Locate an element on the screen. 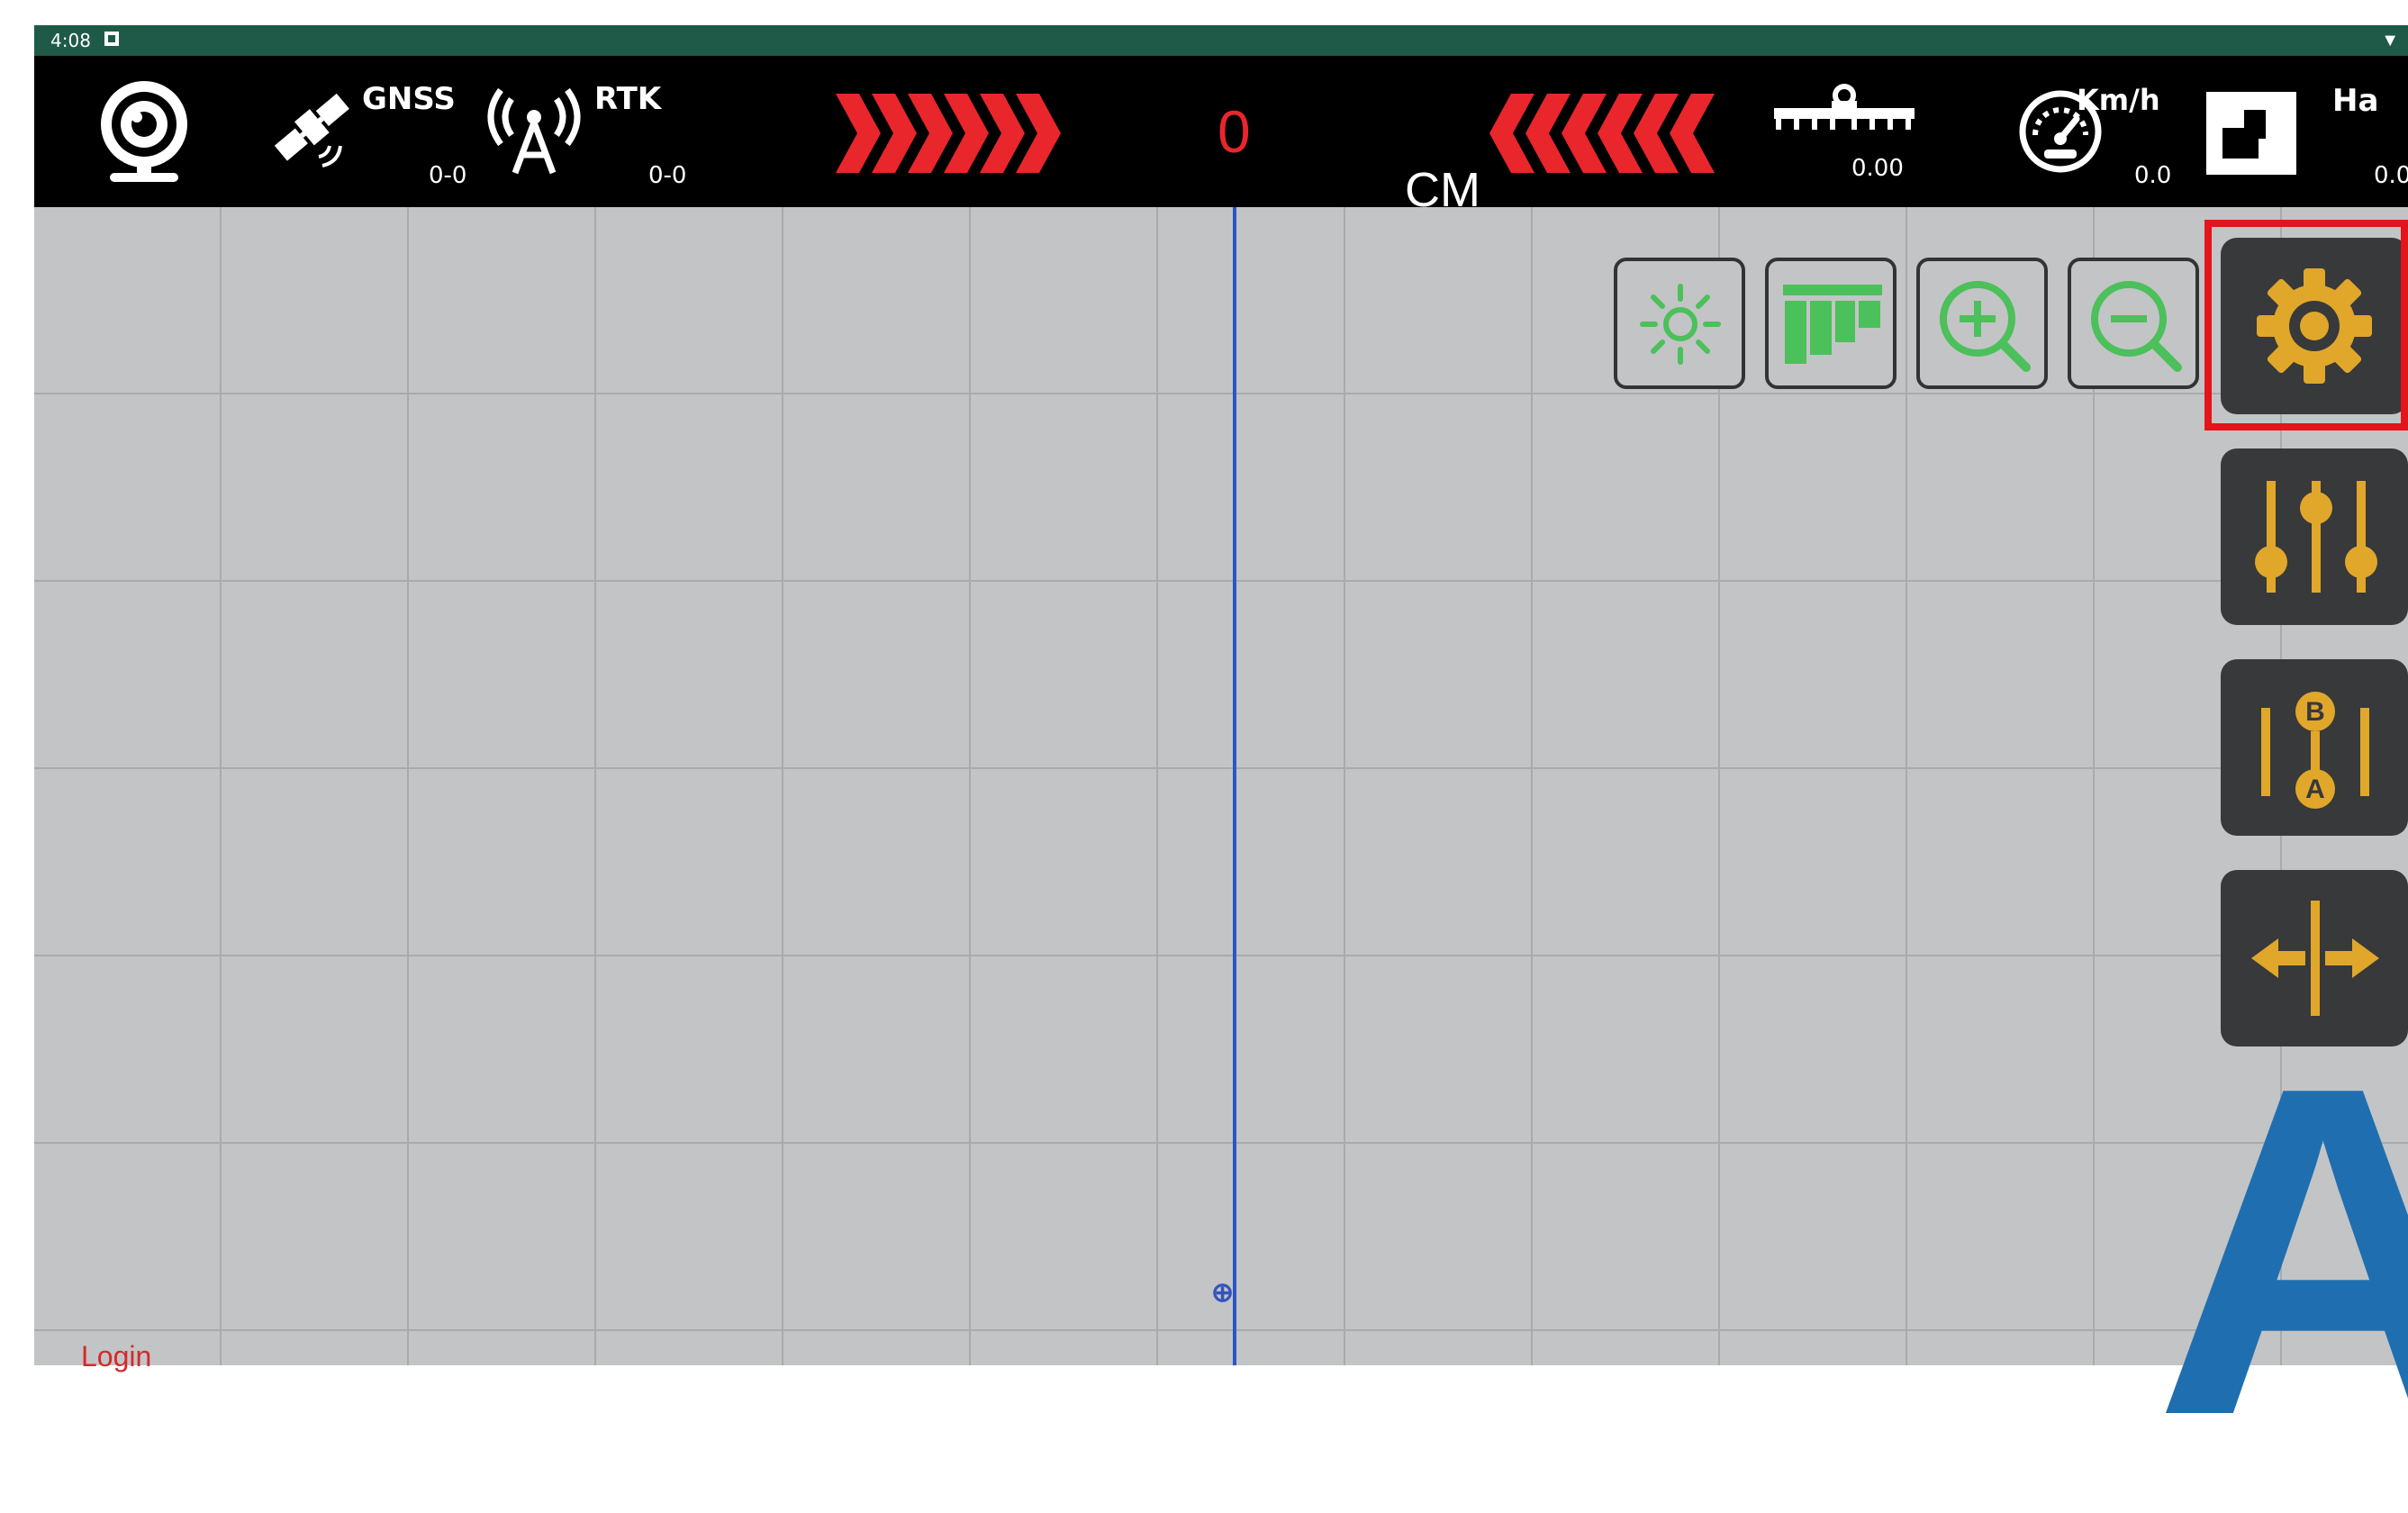 This screenshot has height=1513, width=2408. zoom-out-icon is located at coordinates (2135, 325).